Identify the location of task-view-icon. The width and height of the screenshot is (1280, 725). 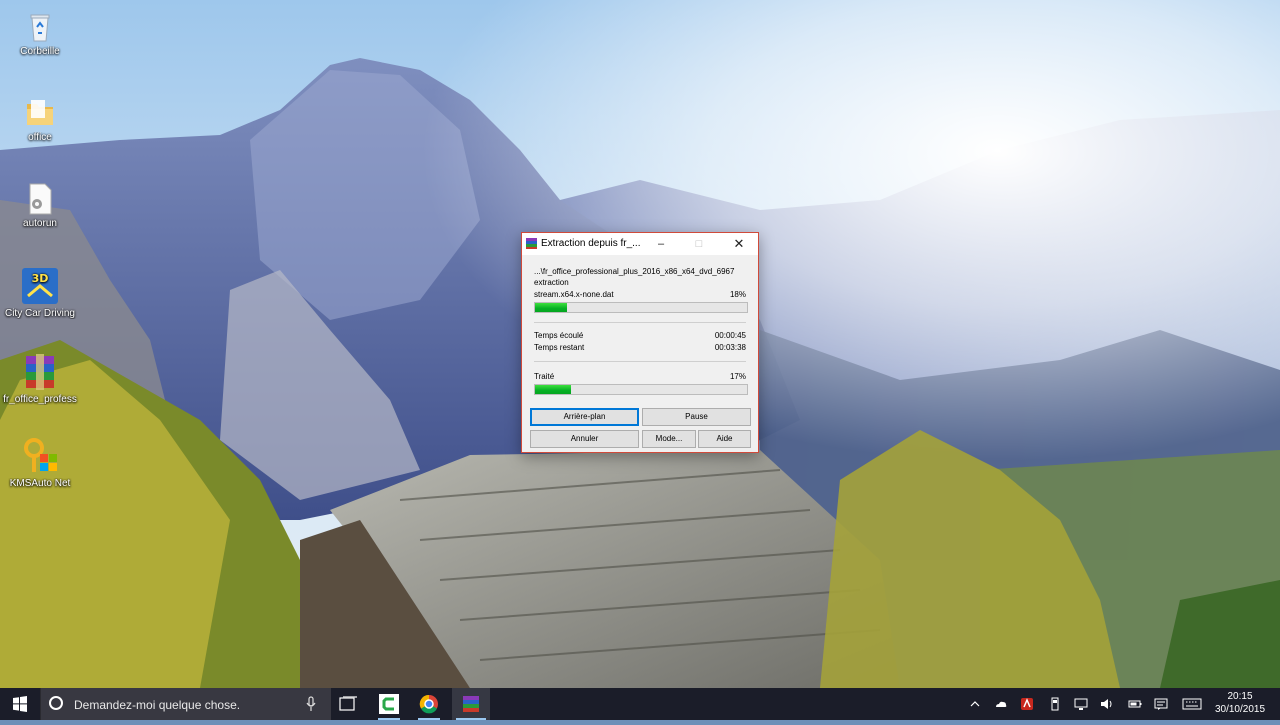
(348, 703).